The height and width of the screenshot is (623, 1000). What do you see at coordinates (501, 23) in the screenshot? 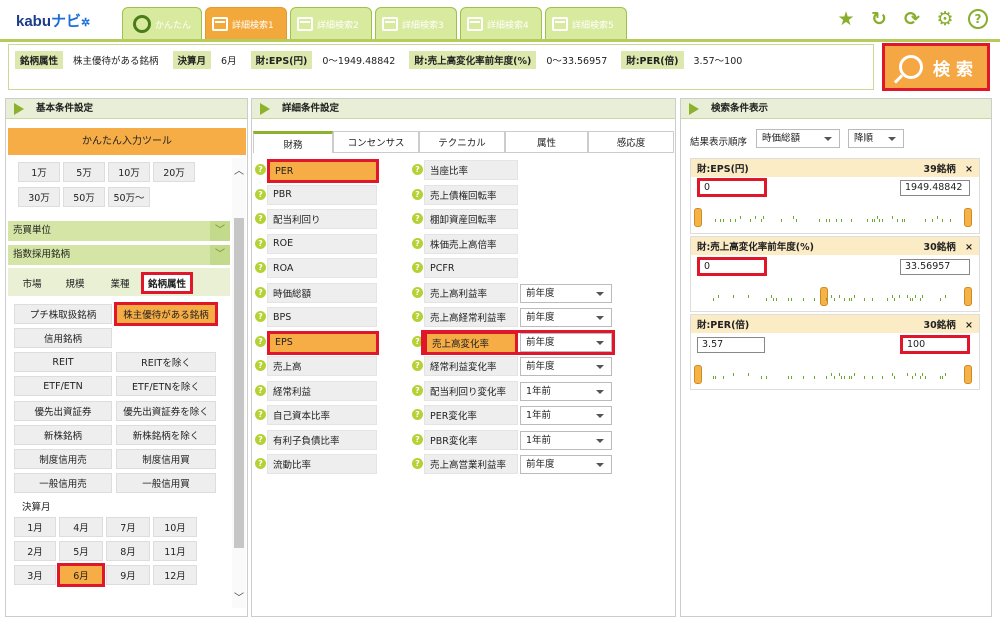
I see `tab-detail-4: 詳細検索4` at bounding box center [501, 23].